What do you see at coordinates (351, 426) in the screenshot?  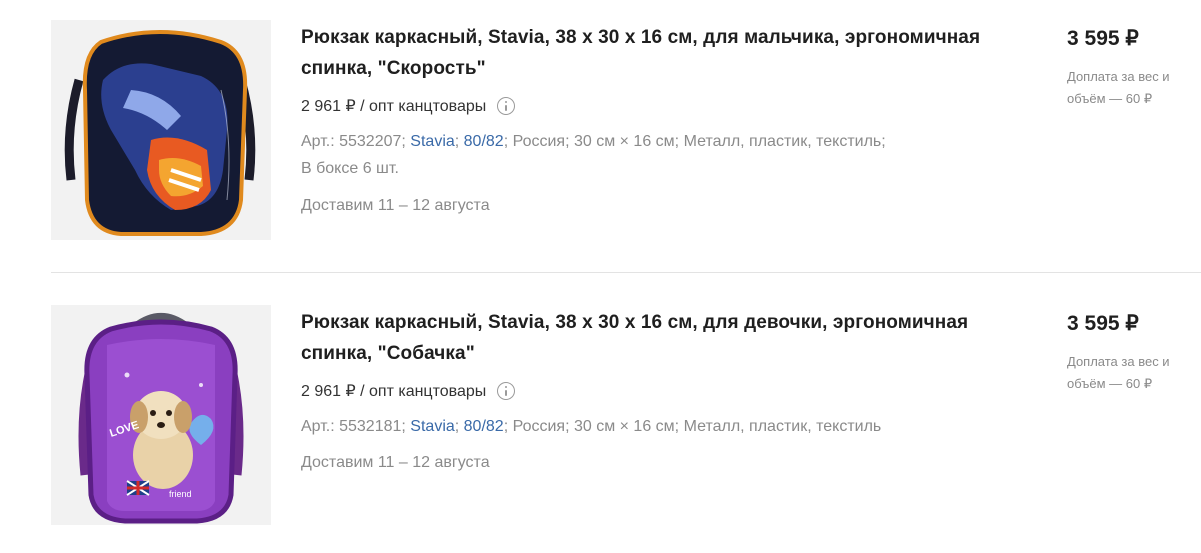 I see `article-number: Арт.: 5532181` at bounding box center [351, 426].